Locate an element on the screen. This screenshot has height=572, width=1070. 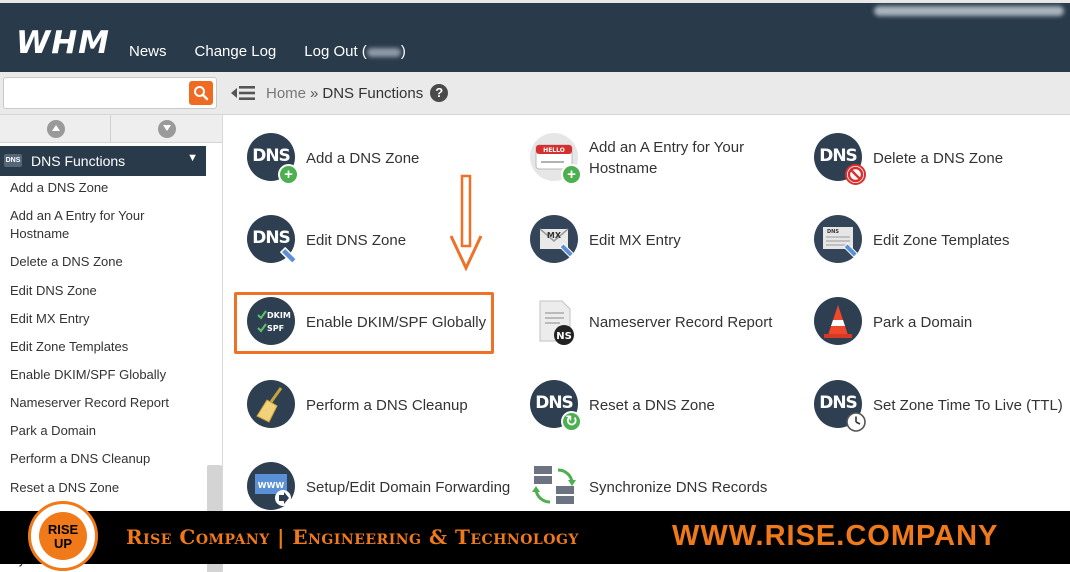
tile-nameserver-report: NS Nameserver Record Report is located at coordinates (651, 322).